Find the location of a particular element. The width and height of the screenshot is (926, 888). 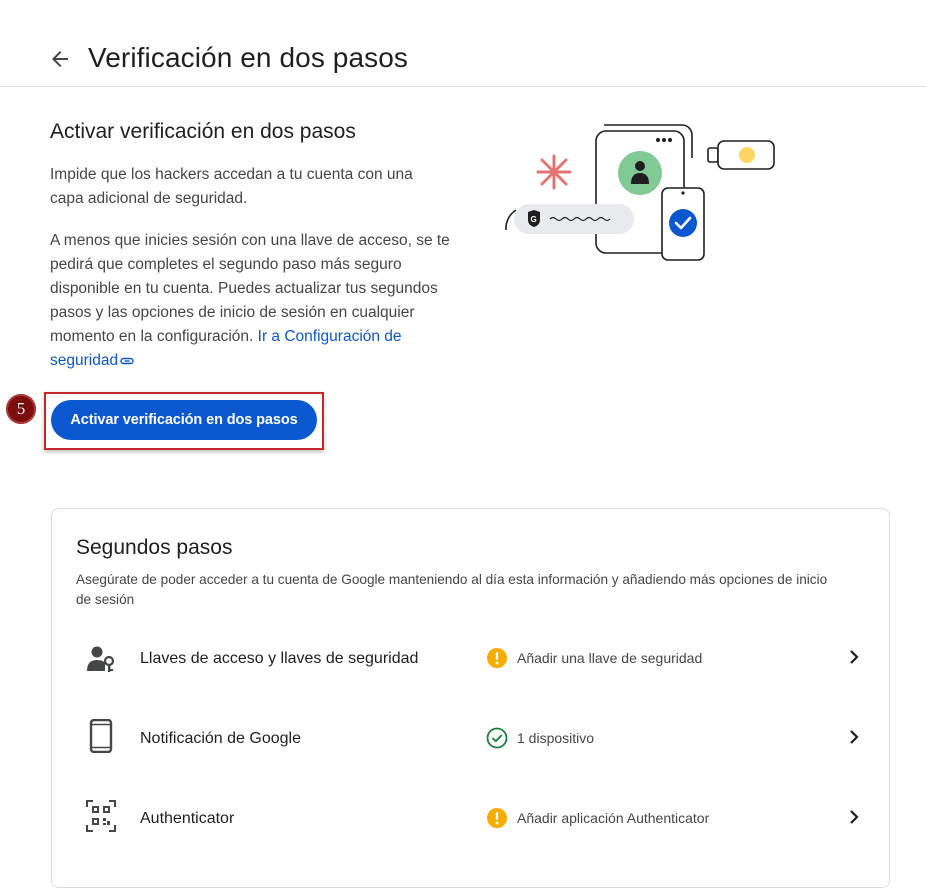

two-step-illustration: G is located at coordinates (645, 195).